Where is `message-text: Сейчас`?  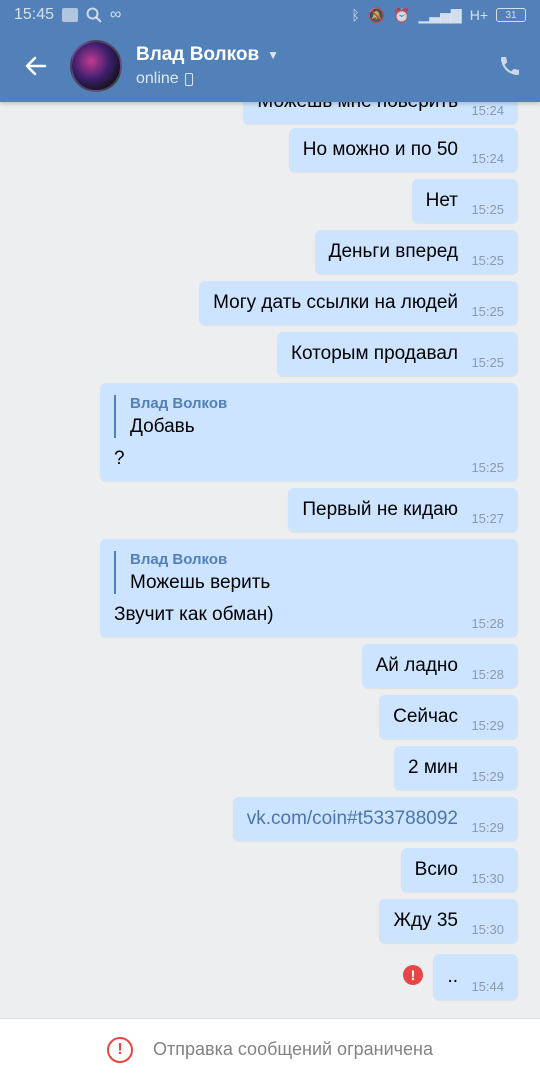 message-text: Сейчас is located at coordinates (425, 716).